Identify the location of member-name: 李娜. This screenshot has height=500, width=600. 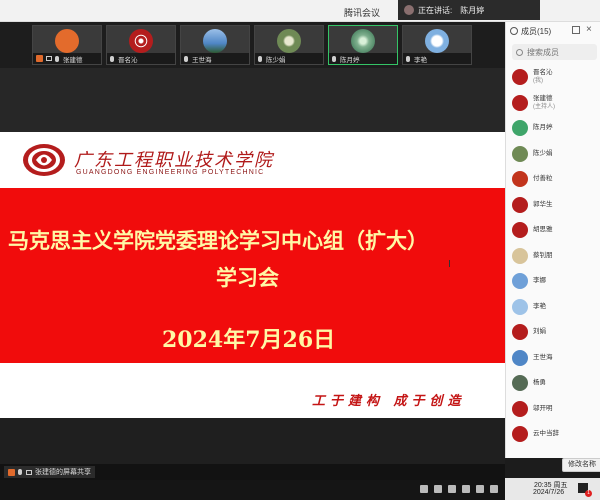
(539, 280).